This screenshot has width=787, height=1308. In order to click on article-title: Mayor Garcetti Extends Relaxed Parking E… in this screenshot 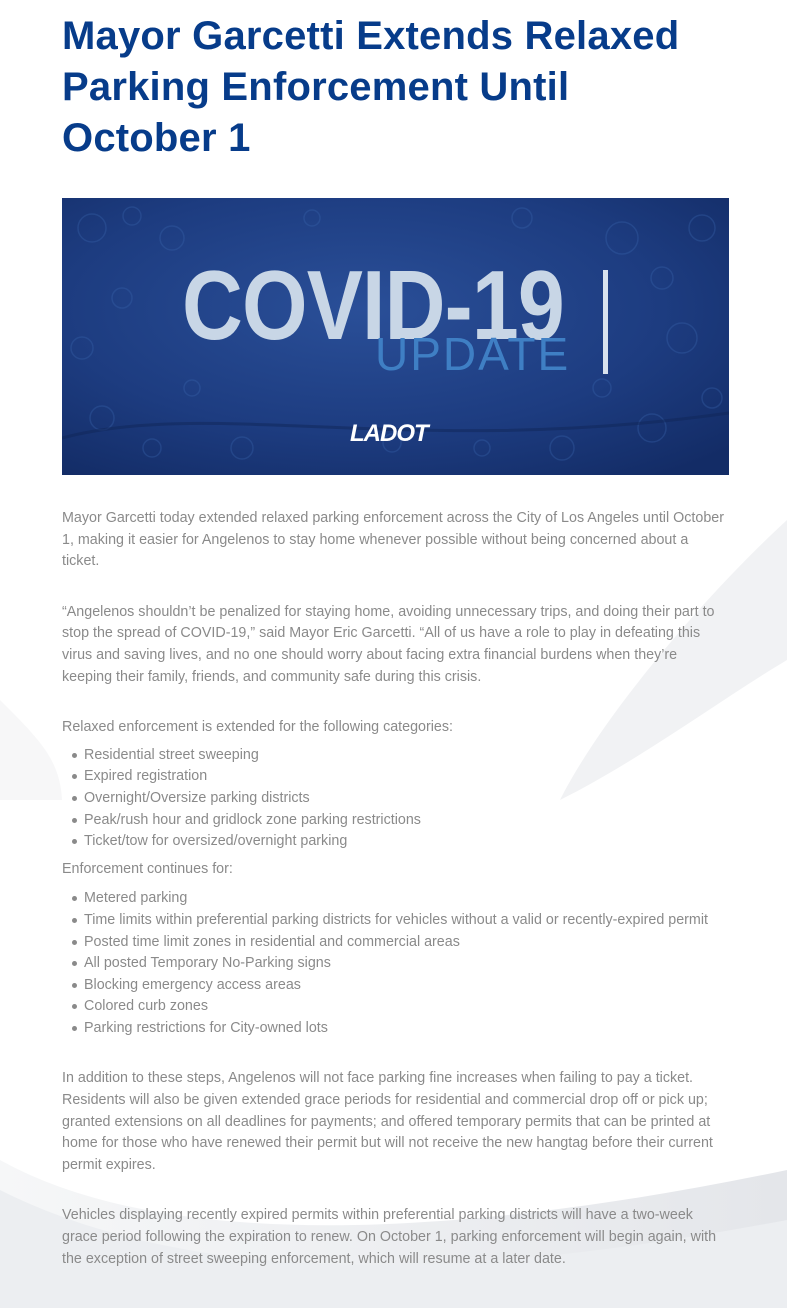, I will do `click(371, 87)`.